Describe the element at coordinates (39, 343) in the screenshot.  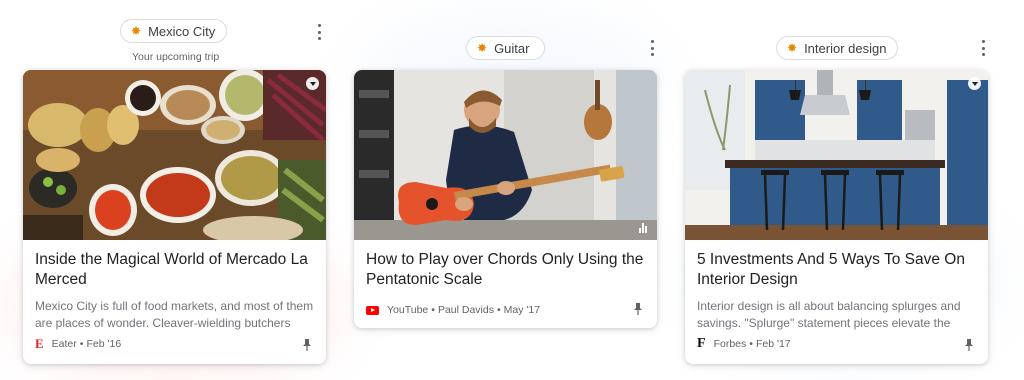
I see `eater-logo-icon: E` at that location.